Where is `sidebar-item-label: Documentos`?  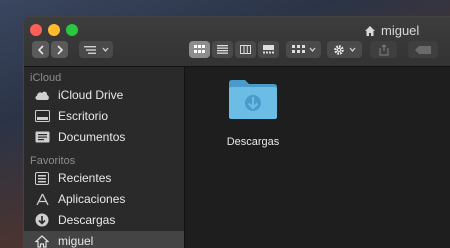
sidebar-item-label: Documentos is located at coordinates (92, 137).